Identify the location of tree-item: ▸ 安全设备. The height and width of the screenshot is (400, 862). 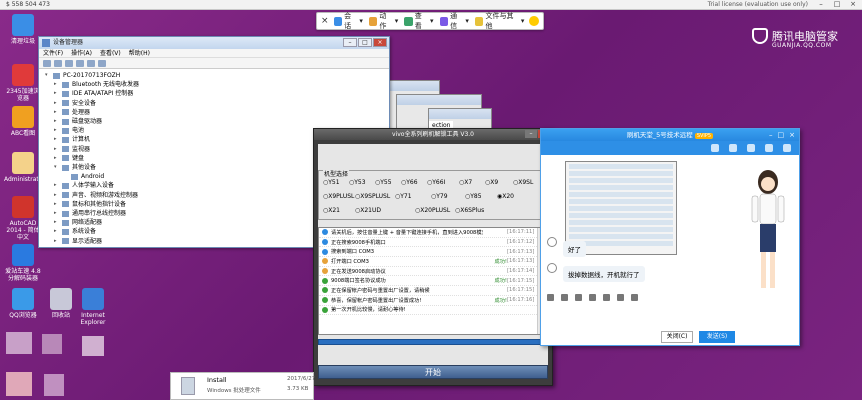
(214, 103).